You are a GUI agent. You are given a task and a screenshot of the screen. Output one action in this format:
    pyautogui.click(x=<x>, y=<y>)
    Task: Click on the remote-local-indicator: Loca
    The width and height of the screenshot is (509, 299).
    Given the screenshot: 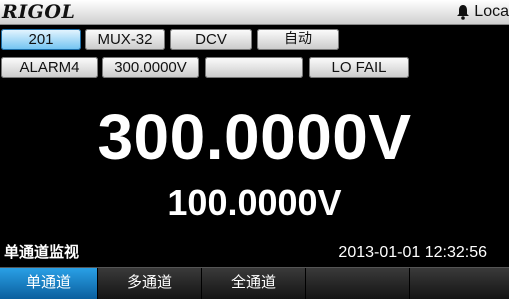 What is the action you would take?
    pyautogui.click(x=482, y=12)
    